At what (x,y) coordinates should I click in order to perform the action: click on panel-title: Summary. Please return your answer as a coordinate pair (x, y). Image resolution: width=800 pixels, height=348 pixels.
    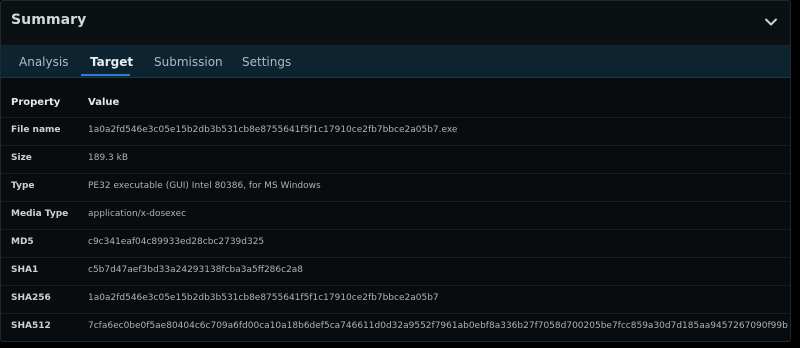
    Looking at the image, I should click on (49, 20).